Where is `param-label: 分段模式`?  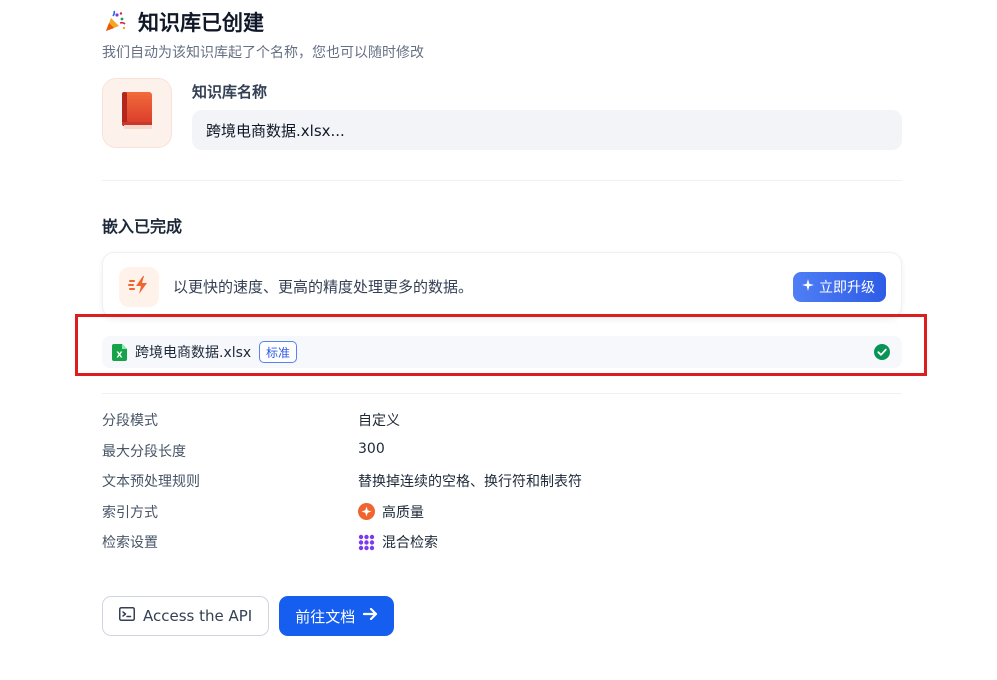
param-label: 分段模式 is located at coordinates (130, 421).